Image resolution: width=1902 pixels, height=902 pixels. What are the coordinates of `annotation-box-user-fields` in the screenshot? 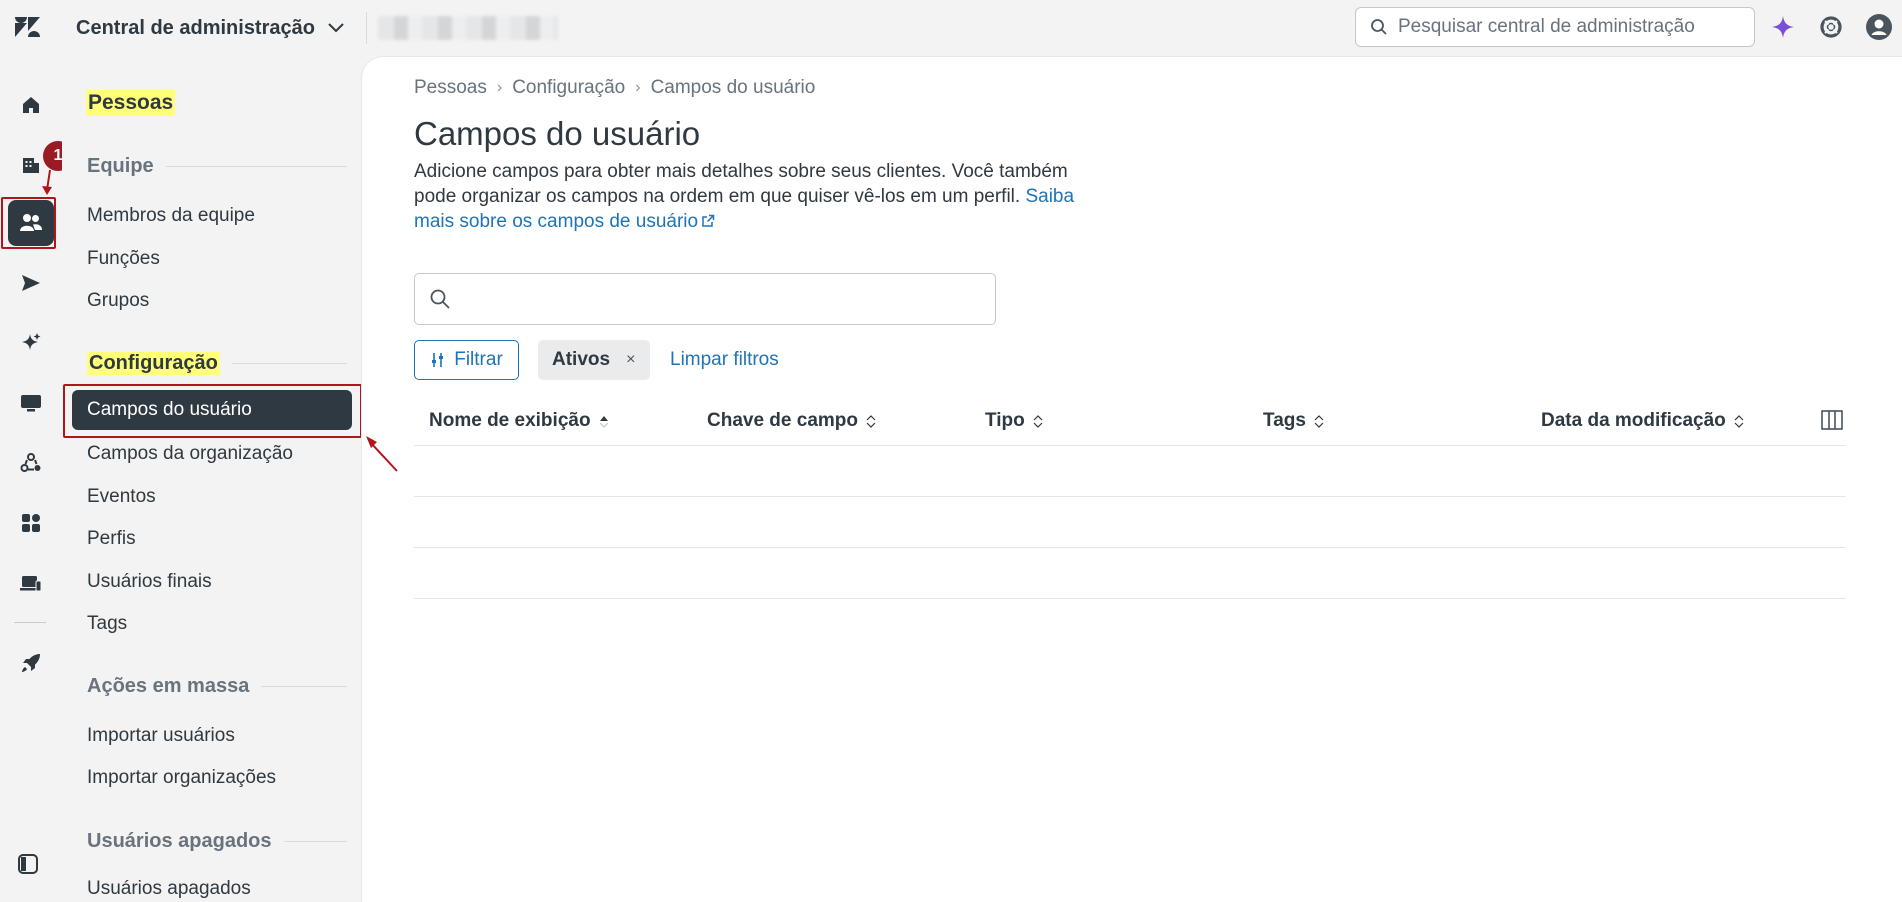 It's located at (212, 411).